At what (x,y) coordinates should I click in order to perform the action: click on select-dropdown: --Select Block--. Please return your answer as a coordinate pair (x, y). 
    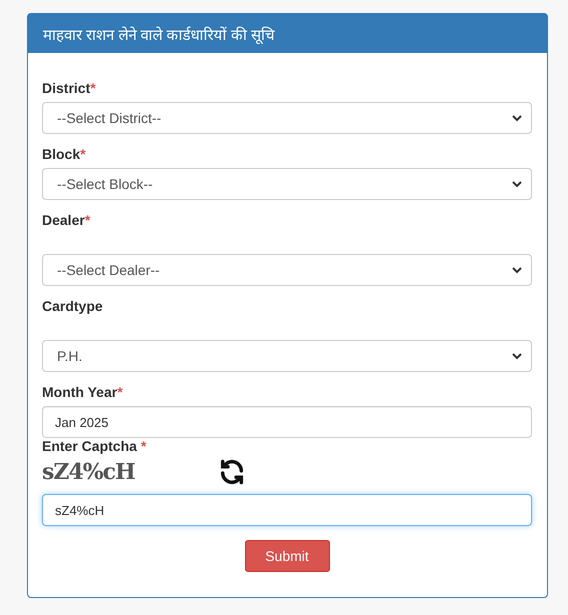
    Looking at the image, I should click on (287, 184).